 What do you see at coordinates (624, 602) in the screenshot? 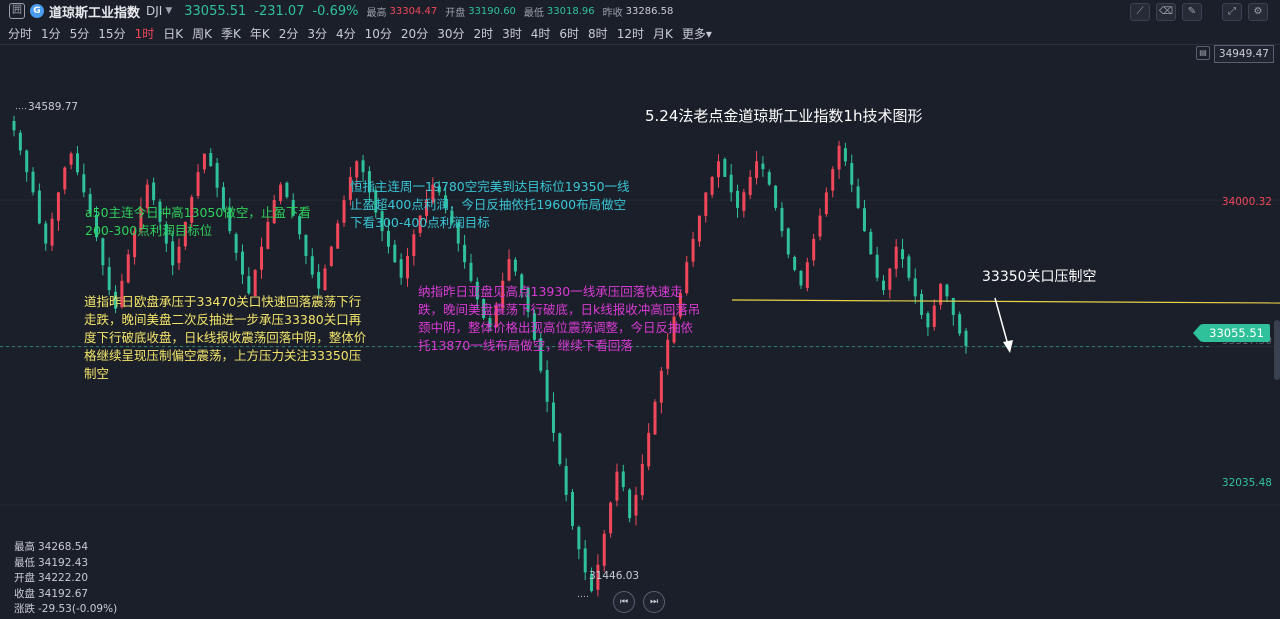
I see `prev-icon: ⏮` at bounding box center [624, 602].